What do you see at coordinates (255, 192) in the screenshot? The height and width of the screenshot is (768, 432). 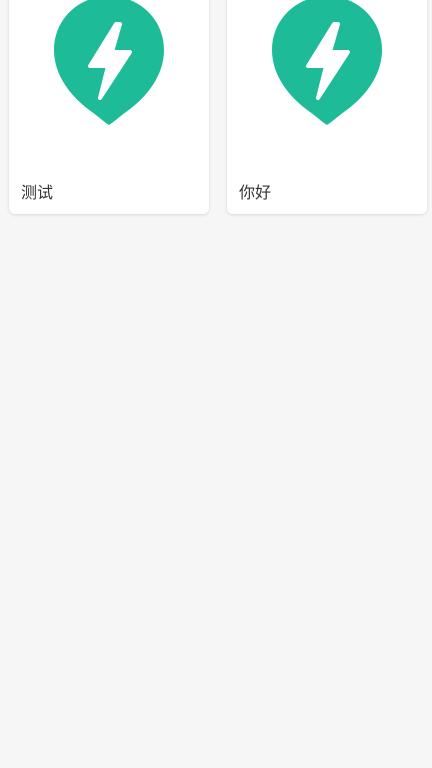 I see `app-card-label: 你好` at bounding box center [255, 192].